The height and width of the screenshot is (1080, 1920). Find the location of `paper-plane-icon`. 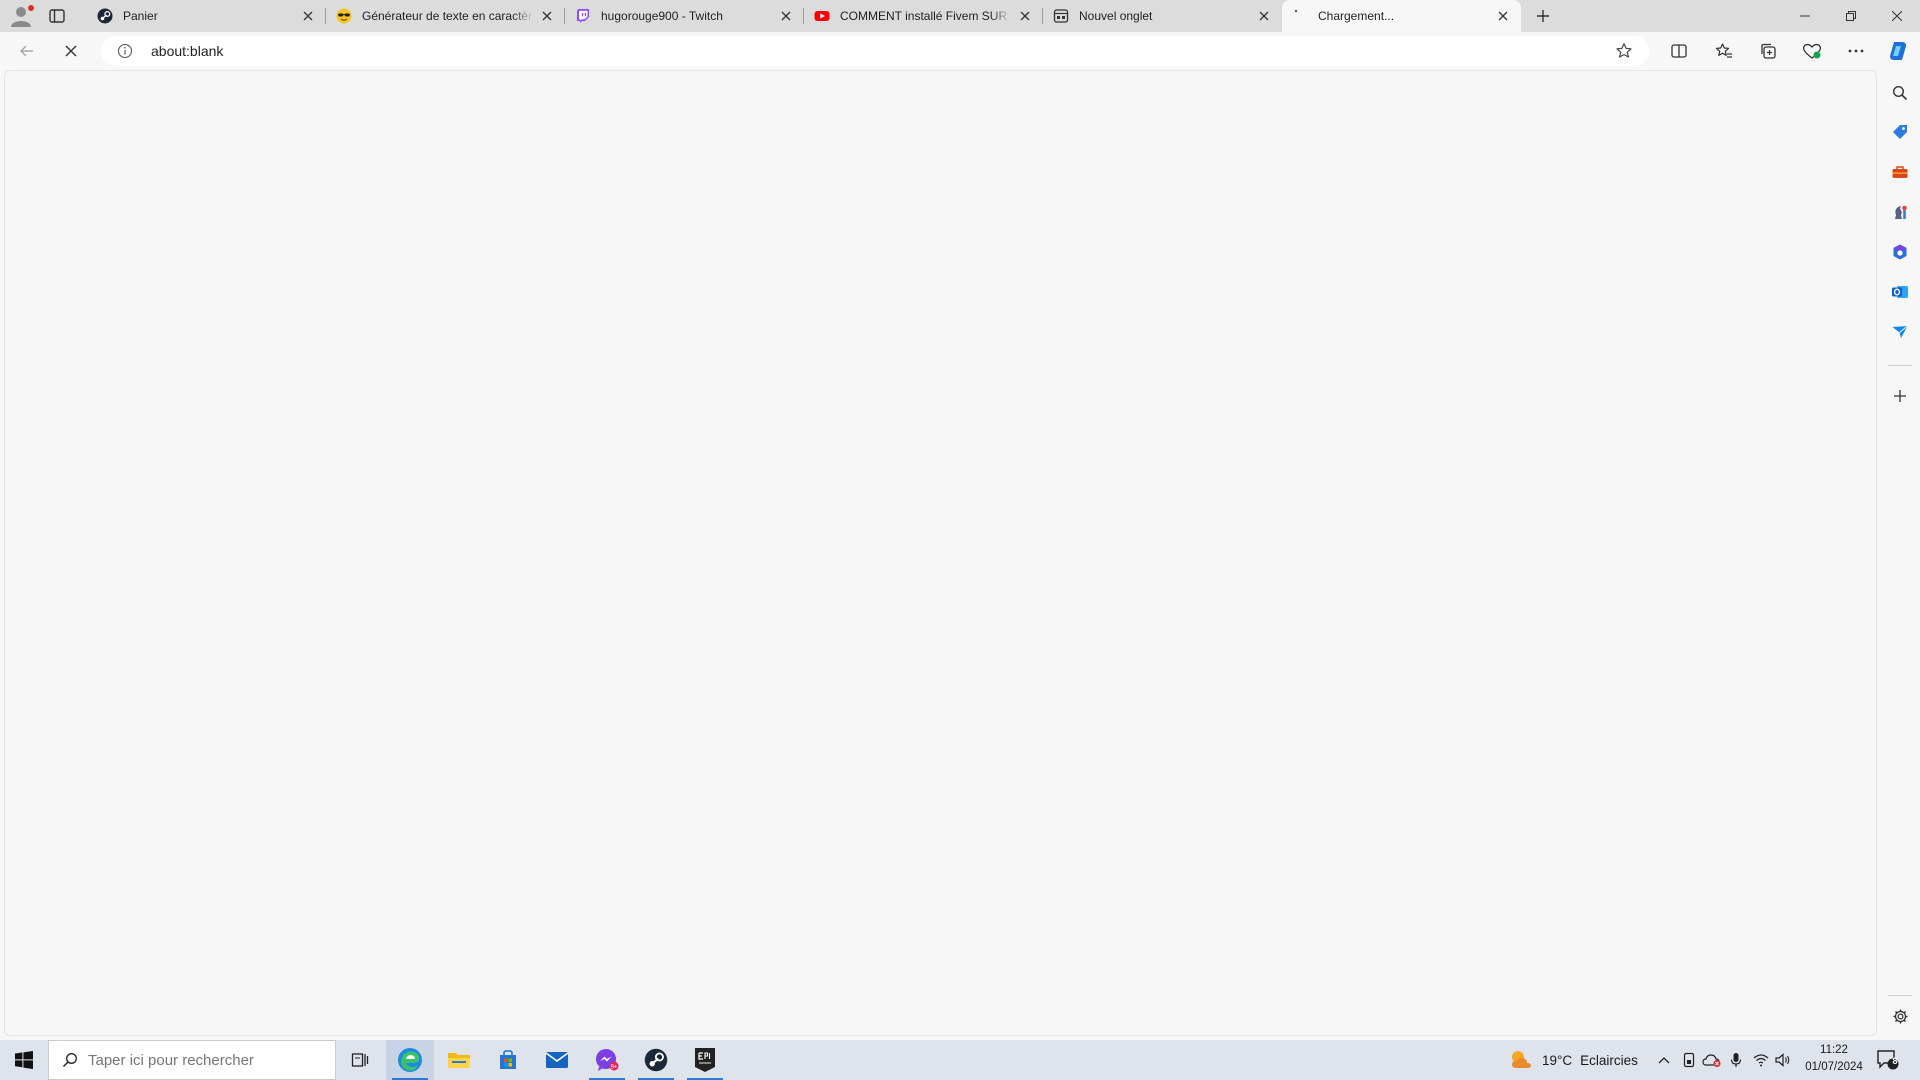

paper-plane-icon is located at coordinates (1900, 331).